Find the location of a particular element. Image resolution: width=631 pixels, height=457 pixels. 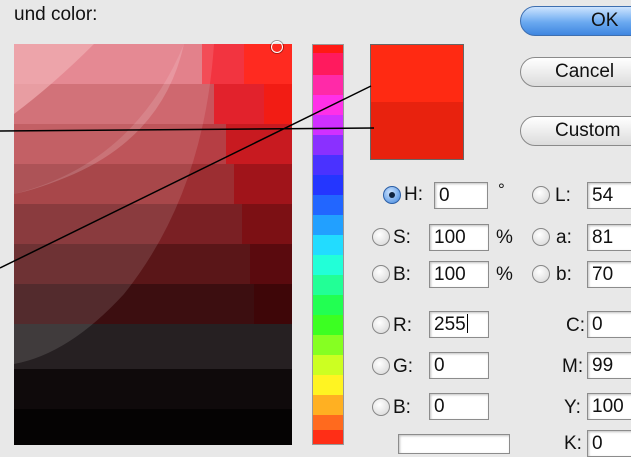

blue-input: 0 is located at coordinates (459, 406).